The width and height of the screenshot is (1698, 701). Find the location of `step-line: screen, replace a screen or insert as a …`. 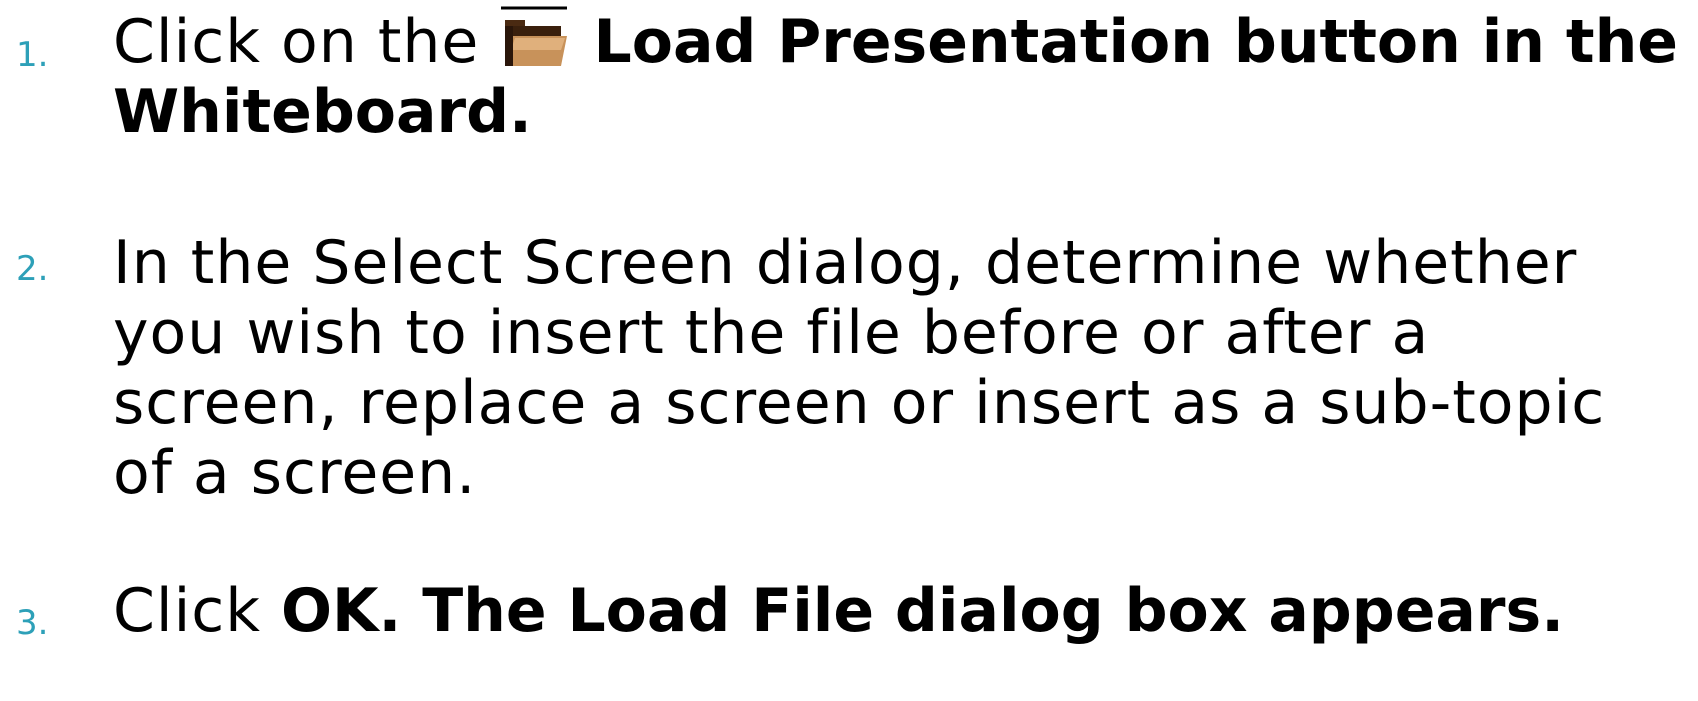

step-line: screen, replace a screen or insert as a … is located at coordinates (859, 403).